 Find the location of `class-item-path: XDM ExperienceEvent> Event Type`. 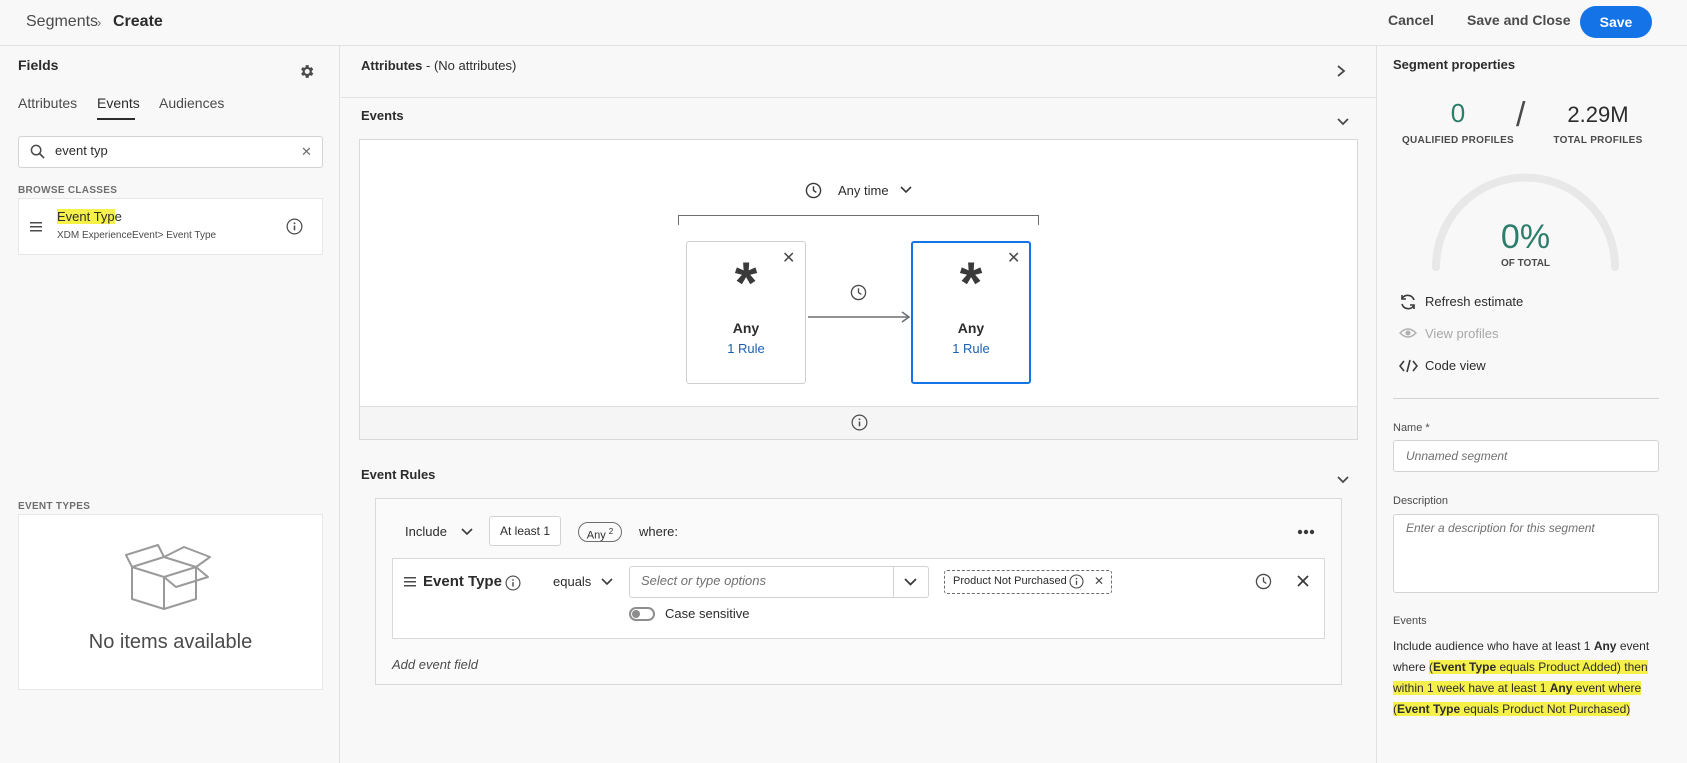

class-item-path: XDM ExperienceEvent> Event Type is located at coordinates (137, 235).